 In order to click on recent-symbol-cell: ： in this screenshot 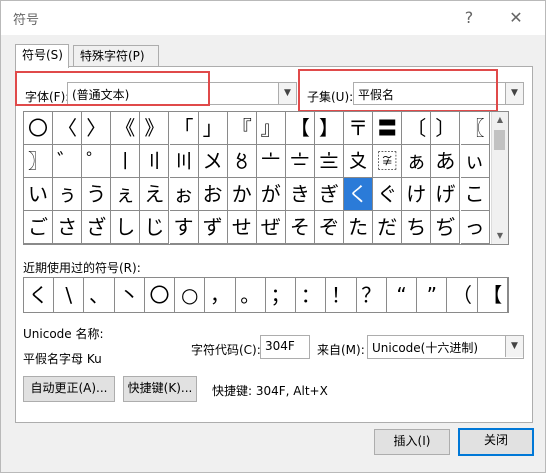, I will do `click(311, 295)`.